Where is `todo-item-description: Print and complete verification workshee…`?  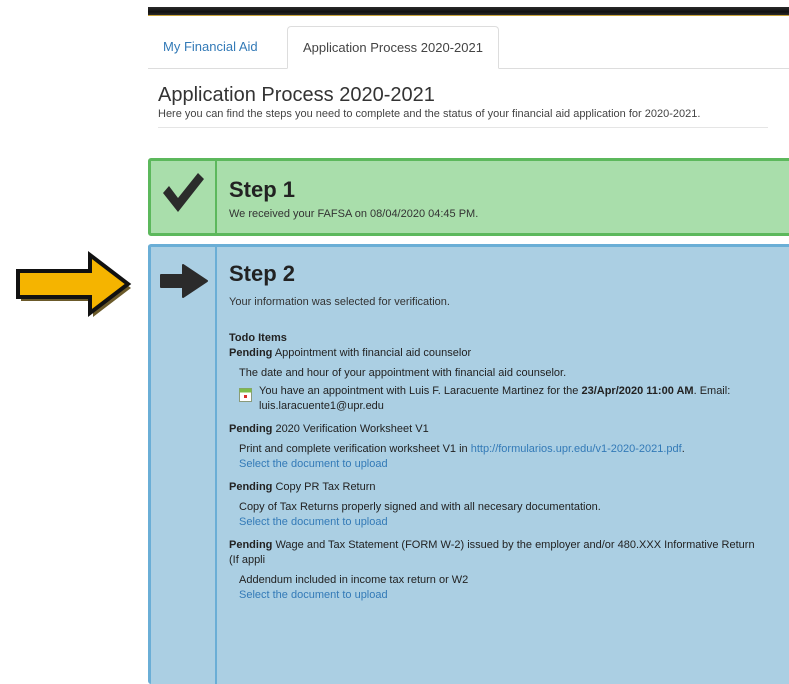
todo-item-description: Print and complete verification workshee… is located at coordinates (499, 449).